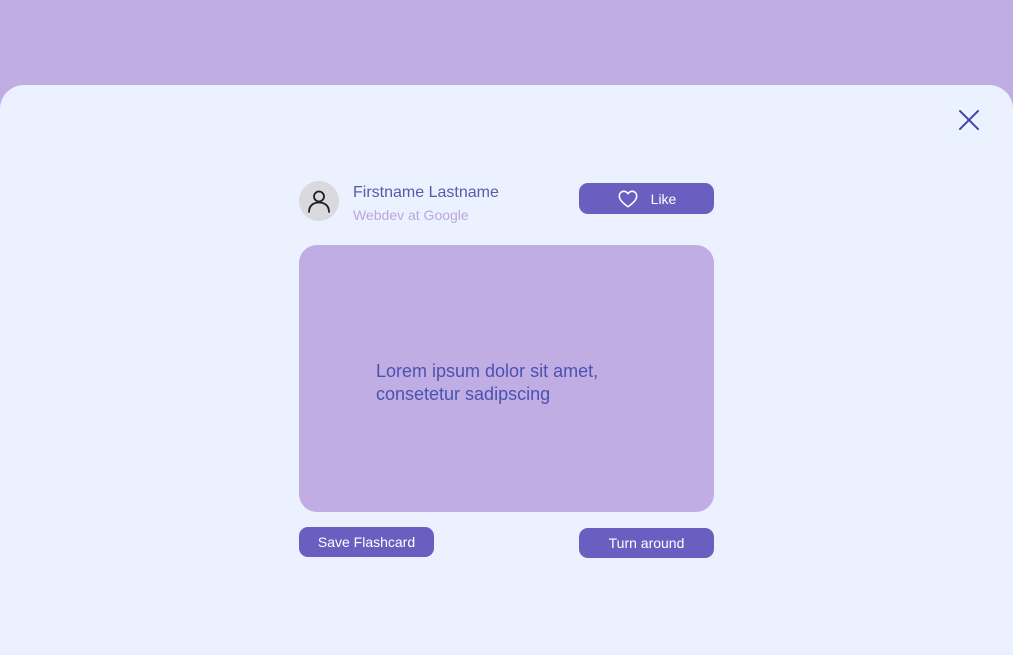 This screenshot has width=1013, height=655. What do you see at coordinates (399, 202) in the screenshot?
I see `author-profile: Firstname Lastname Webdev at Google` at bounding box center [399, 202].